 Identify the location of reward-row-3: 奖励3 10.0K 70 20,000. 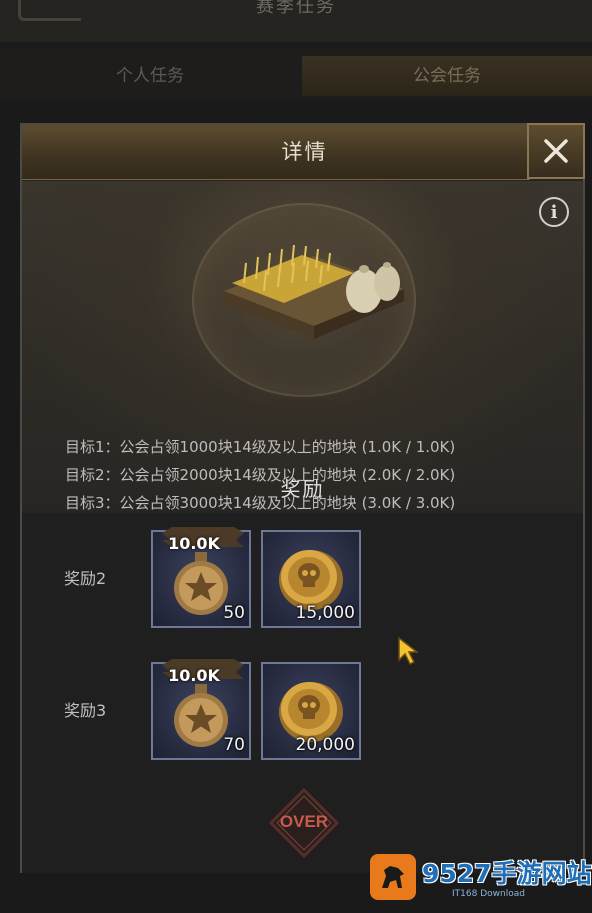
(302, 710).